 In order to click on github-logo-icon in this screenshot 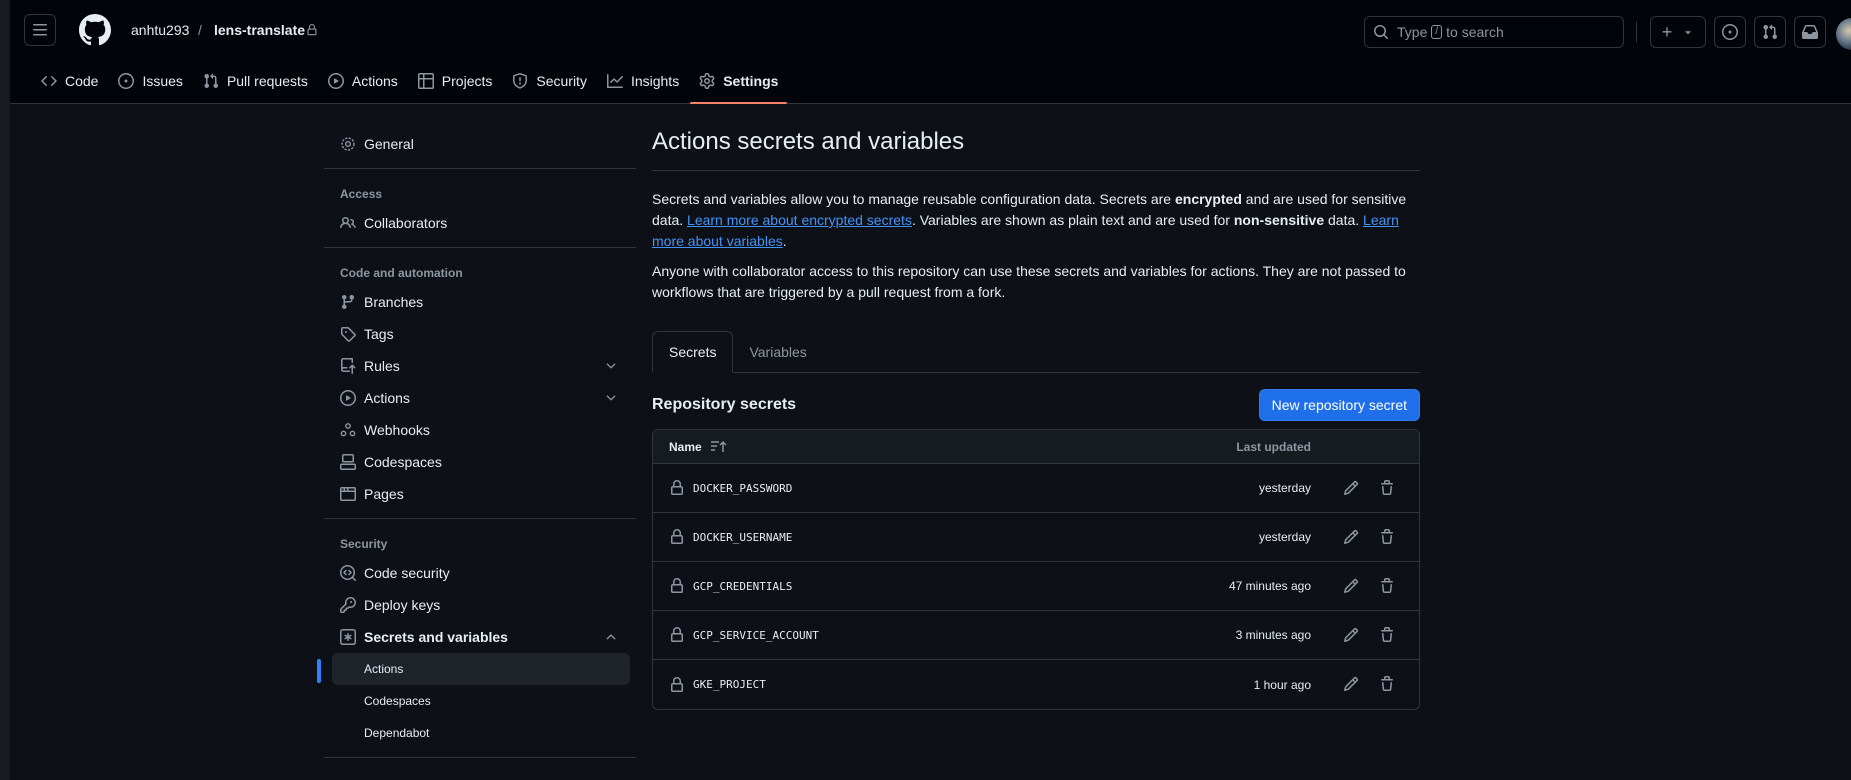, I will do `click(95, 30)`.